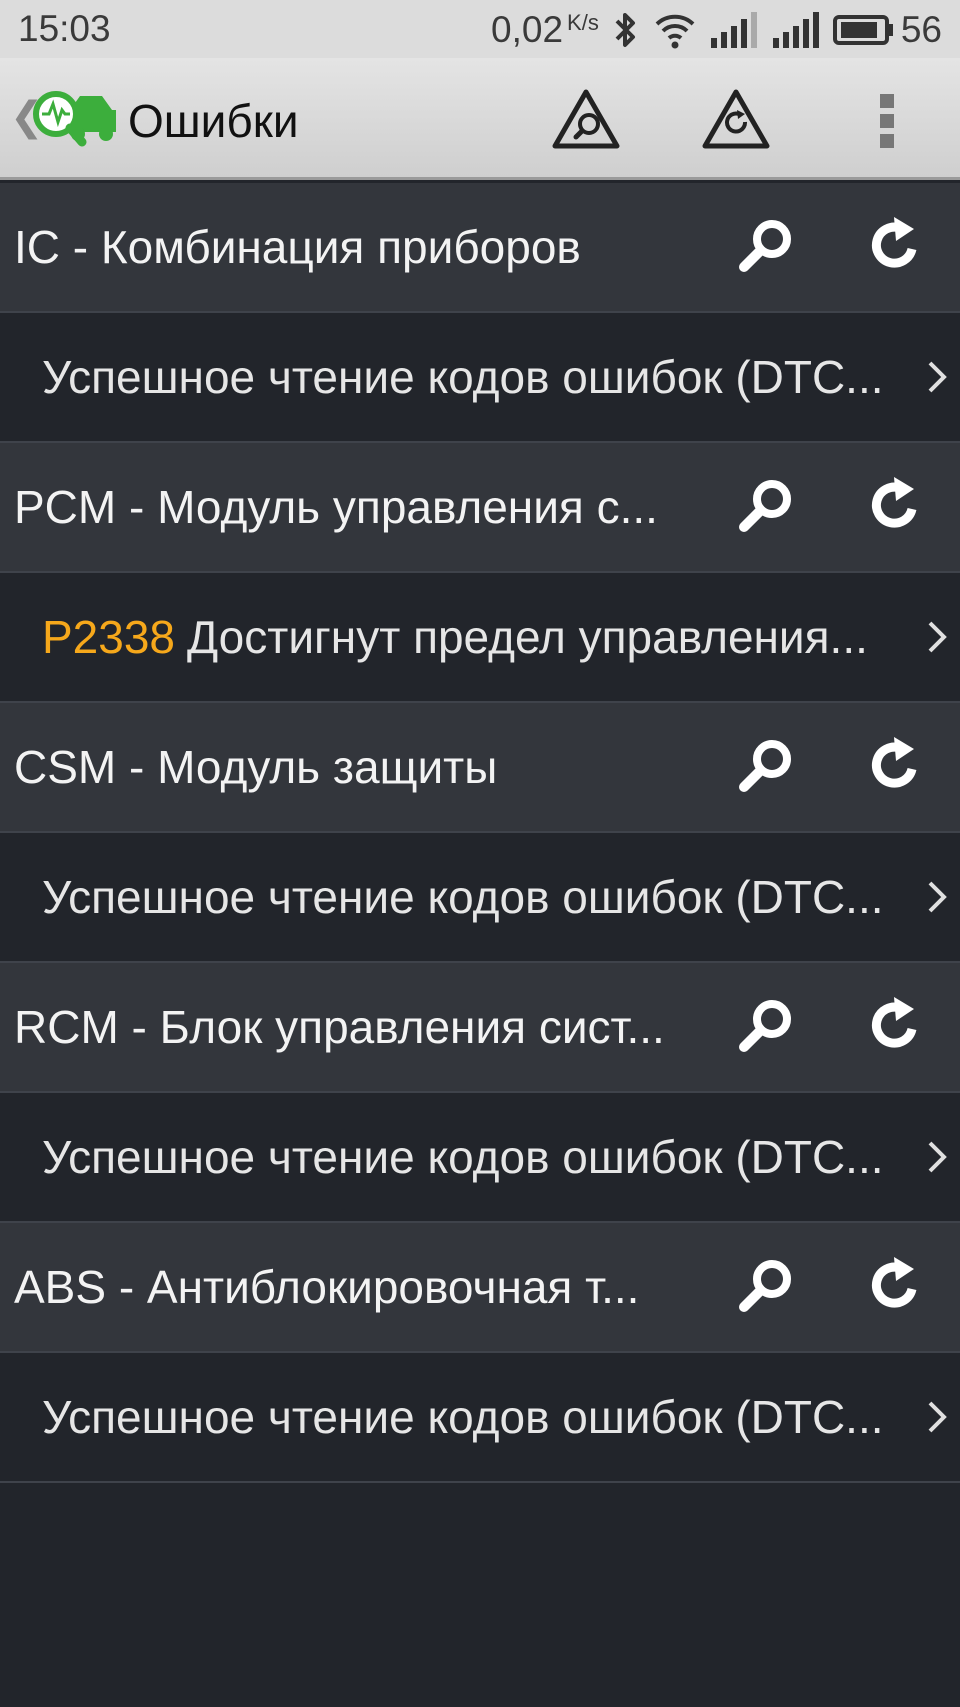 Image resolution: width=960 pixels, height=1707 pixels. Describe the element at coordinates (109, 637) in the screenshot. I see `dtc-code: P2338` at that location.